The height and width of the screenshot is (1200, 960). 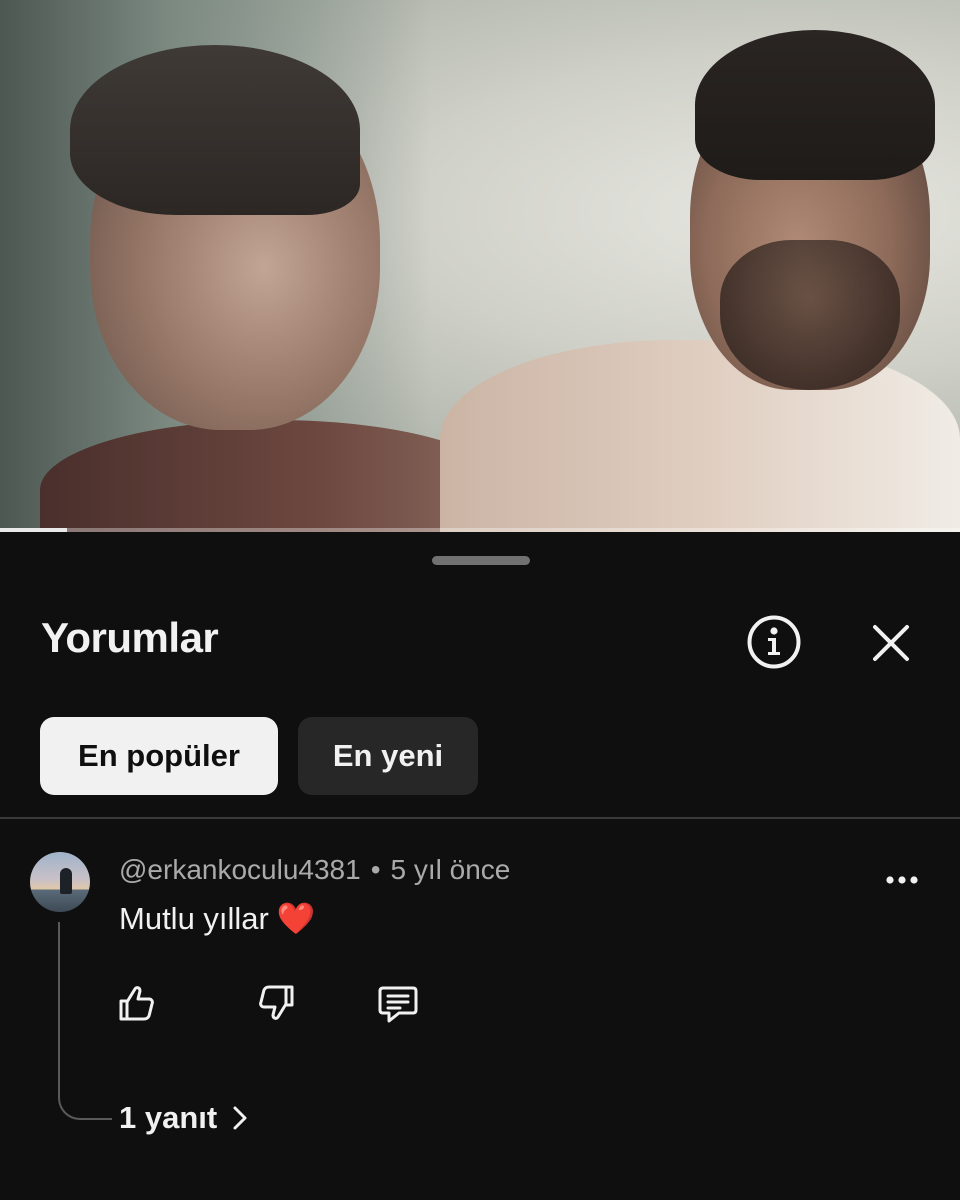 I want to click on section-divider, so click(x=480, y=818).